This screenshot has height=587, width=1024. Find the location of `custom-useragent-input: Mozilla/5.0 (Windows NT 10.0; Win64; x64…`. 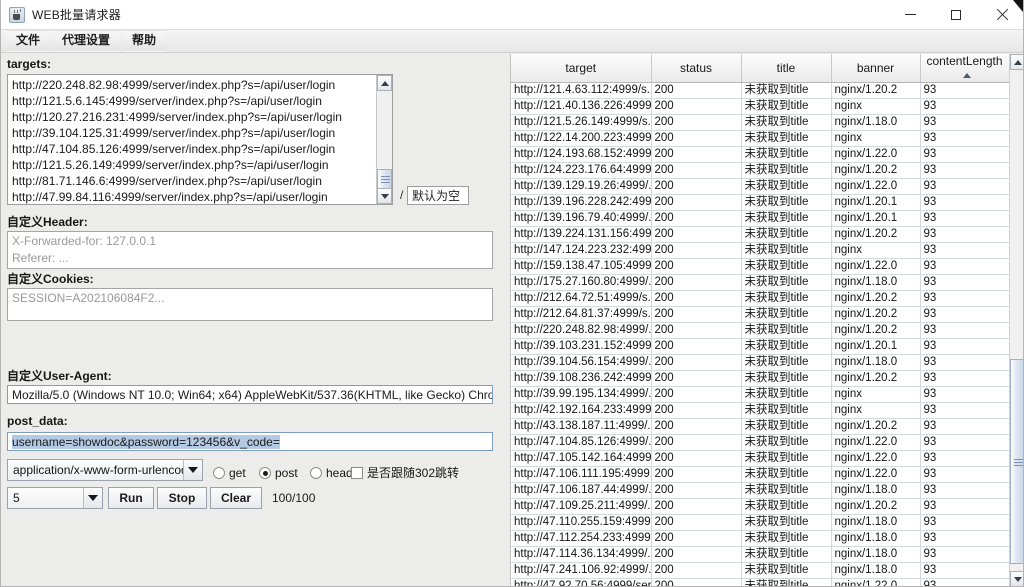

custom-useragent-input: Mozilla/5.0 (Windows NT 10.0; Win64; x64… is located at coordinates (250, 394).